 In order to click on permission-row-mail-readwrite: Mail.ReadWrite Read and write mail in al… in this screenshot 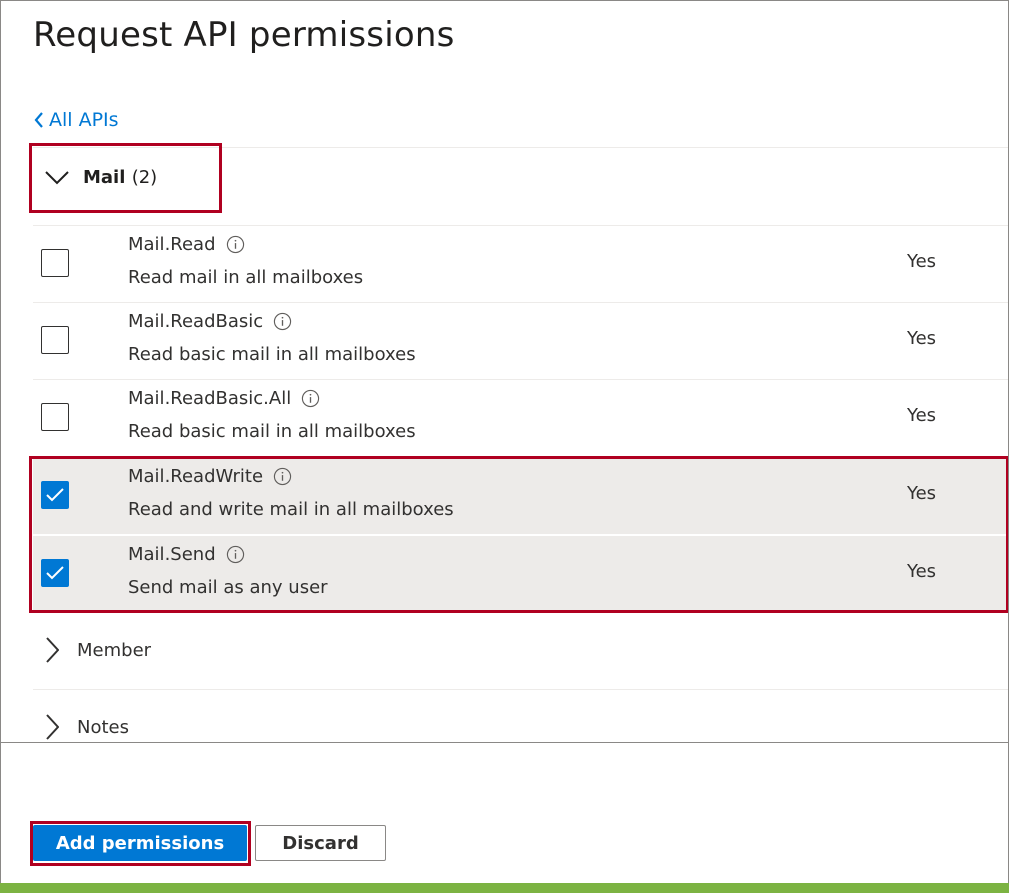, I will do `click(520, 496)`.